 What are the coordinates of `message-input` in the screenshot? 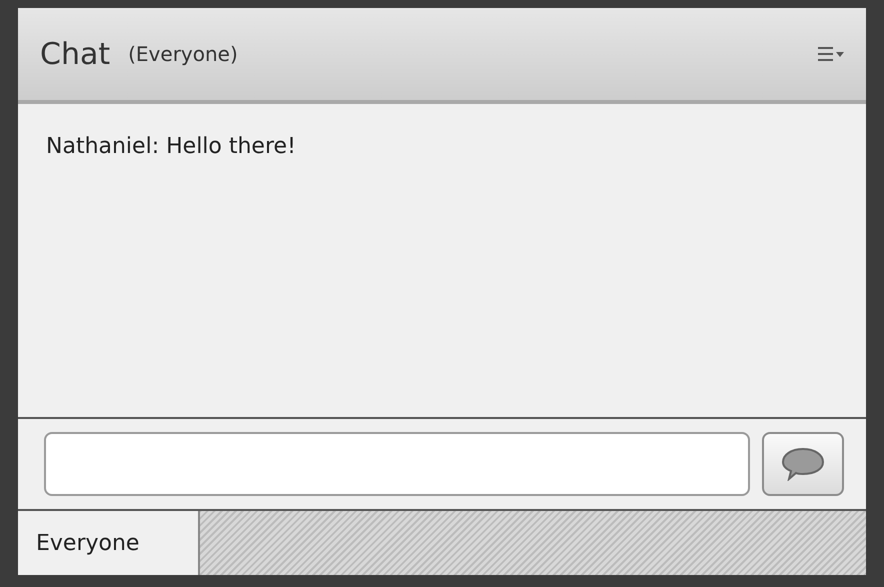 It's located at (397, 464).